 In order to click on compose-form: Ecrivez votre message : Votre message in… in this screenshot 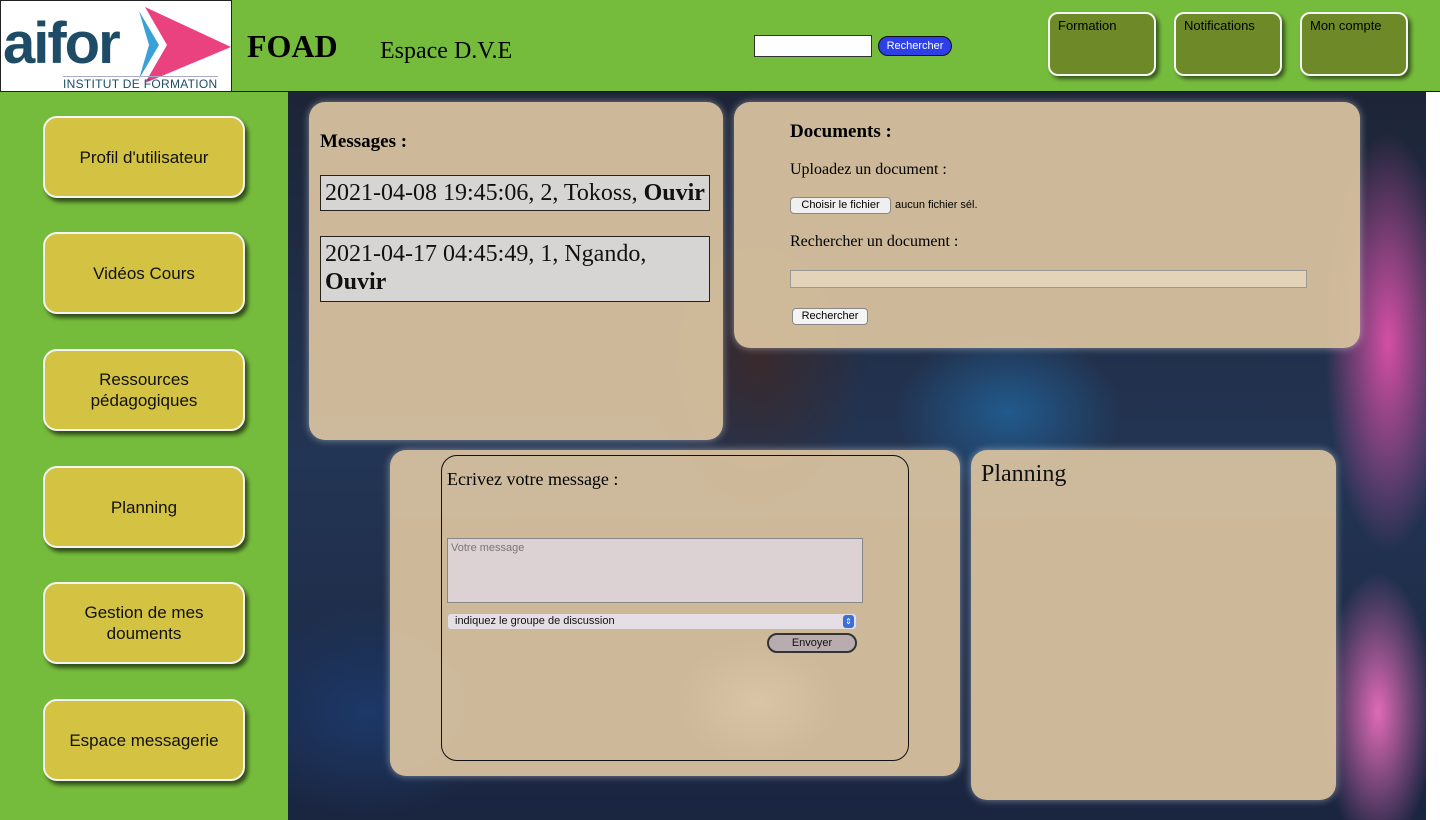, I will do `click(675, 608)`.